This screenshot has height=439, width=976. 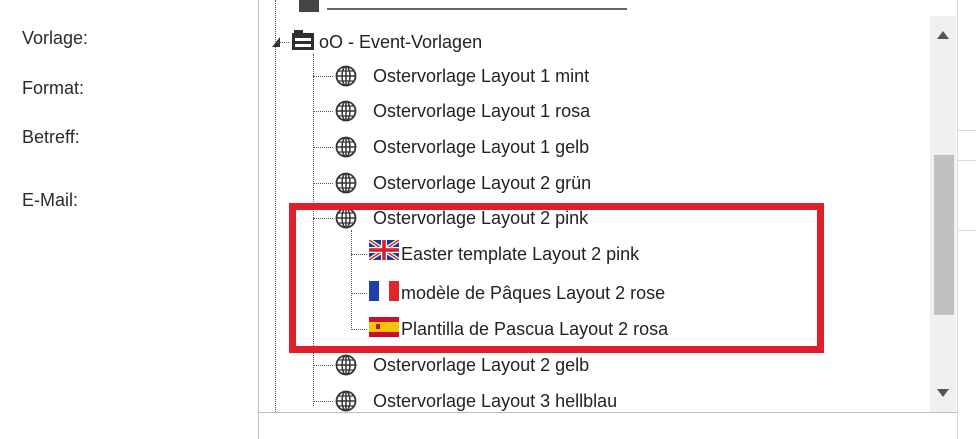 I want to click on item-label: Ostervorlage Layout 3 hellblau, so click(x=495, y=401).